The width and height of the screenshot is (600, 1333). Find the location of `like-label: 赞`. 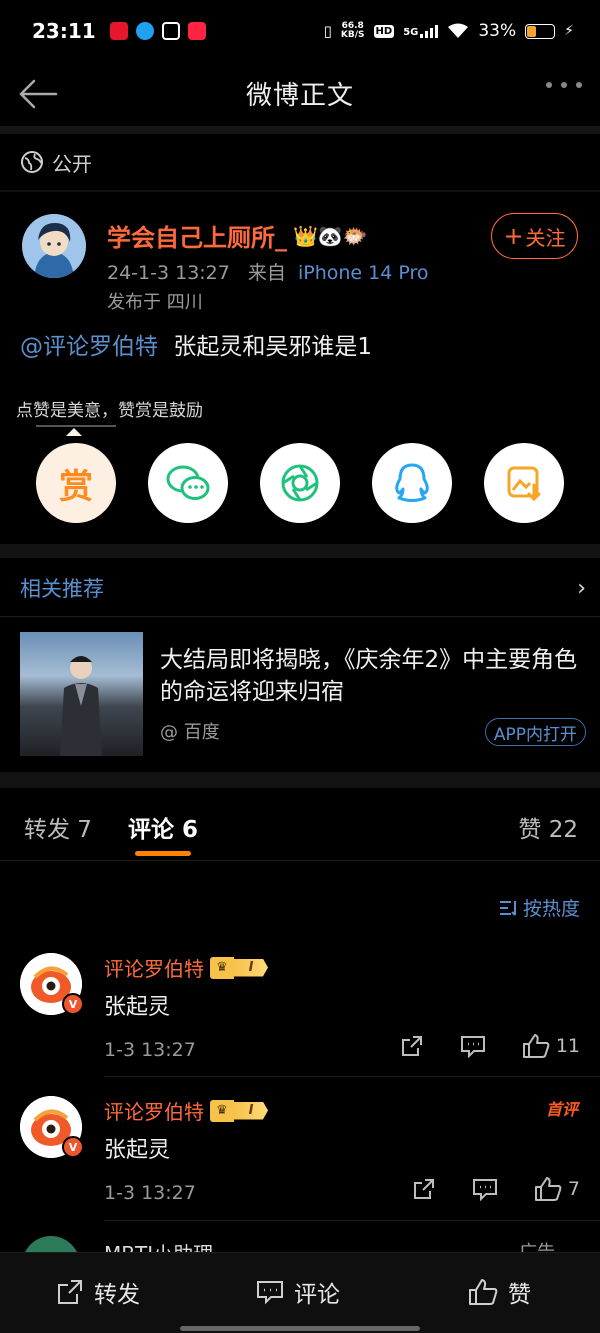

like-label: 赞 is located at coordinates (519, 1295).